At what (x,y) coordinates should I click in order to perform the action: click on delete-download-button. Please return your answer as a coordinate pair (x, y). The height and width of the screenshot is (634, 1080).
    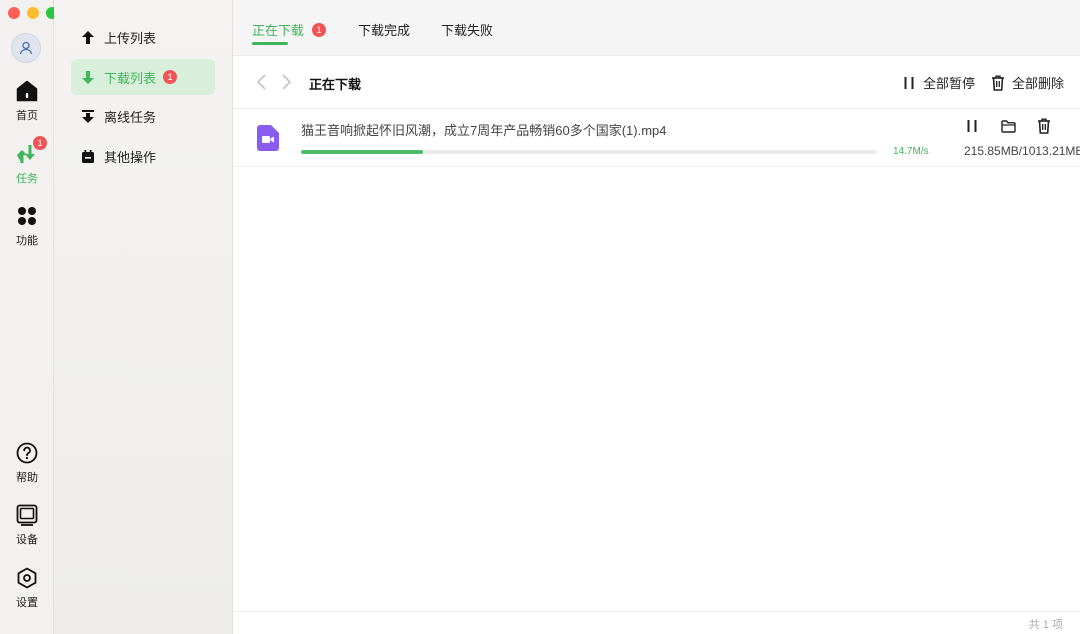
    Looking at the image, I should click on (1044, 126).